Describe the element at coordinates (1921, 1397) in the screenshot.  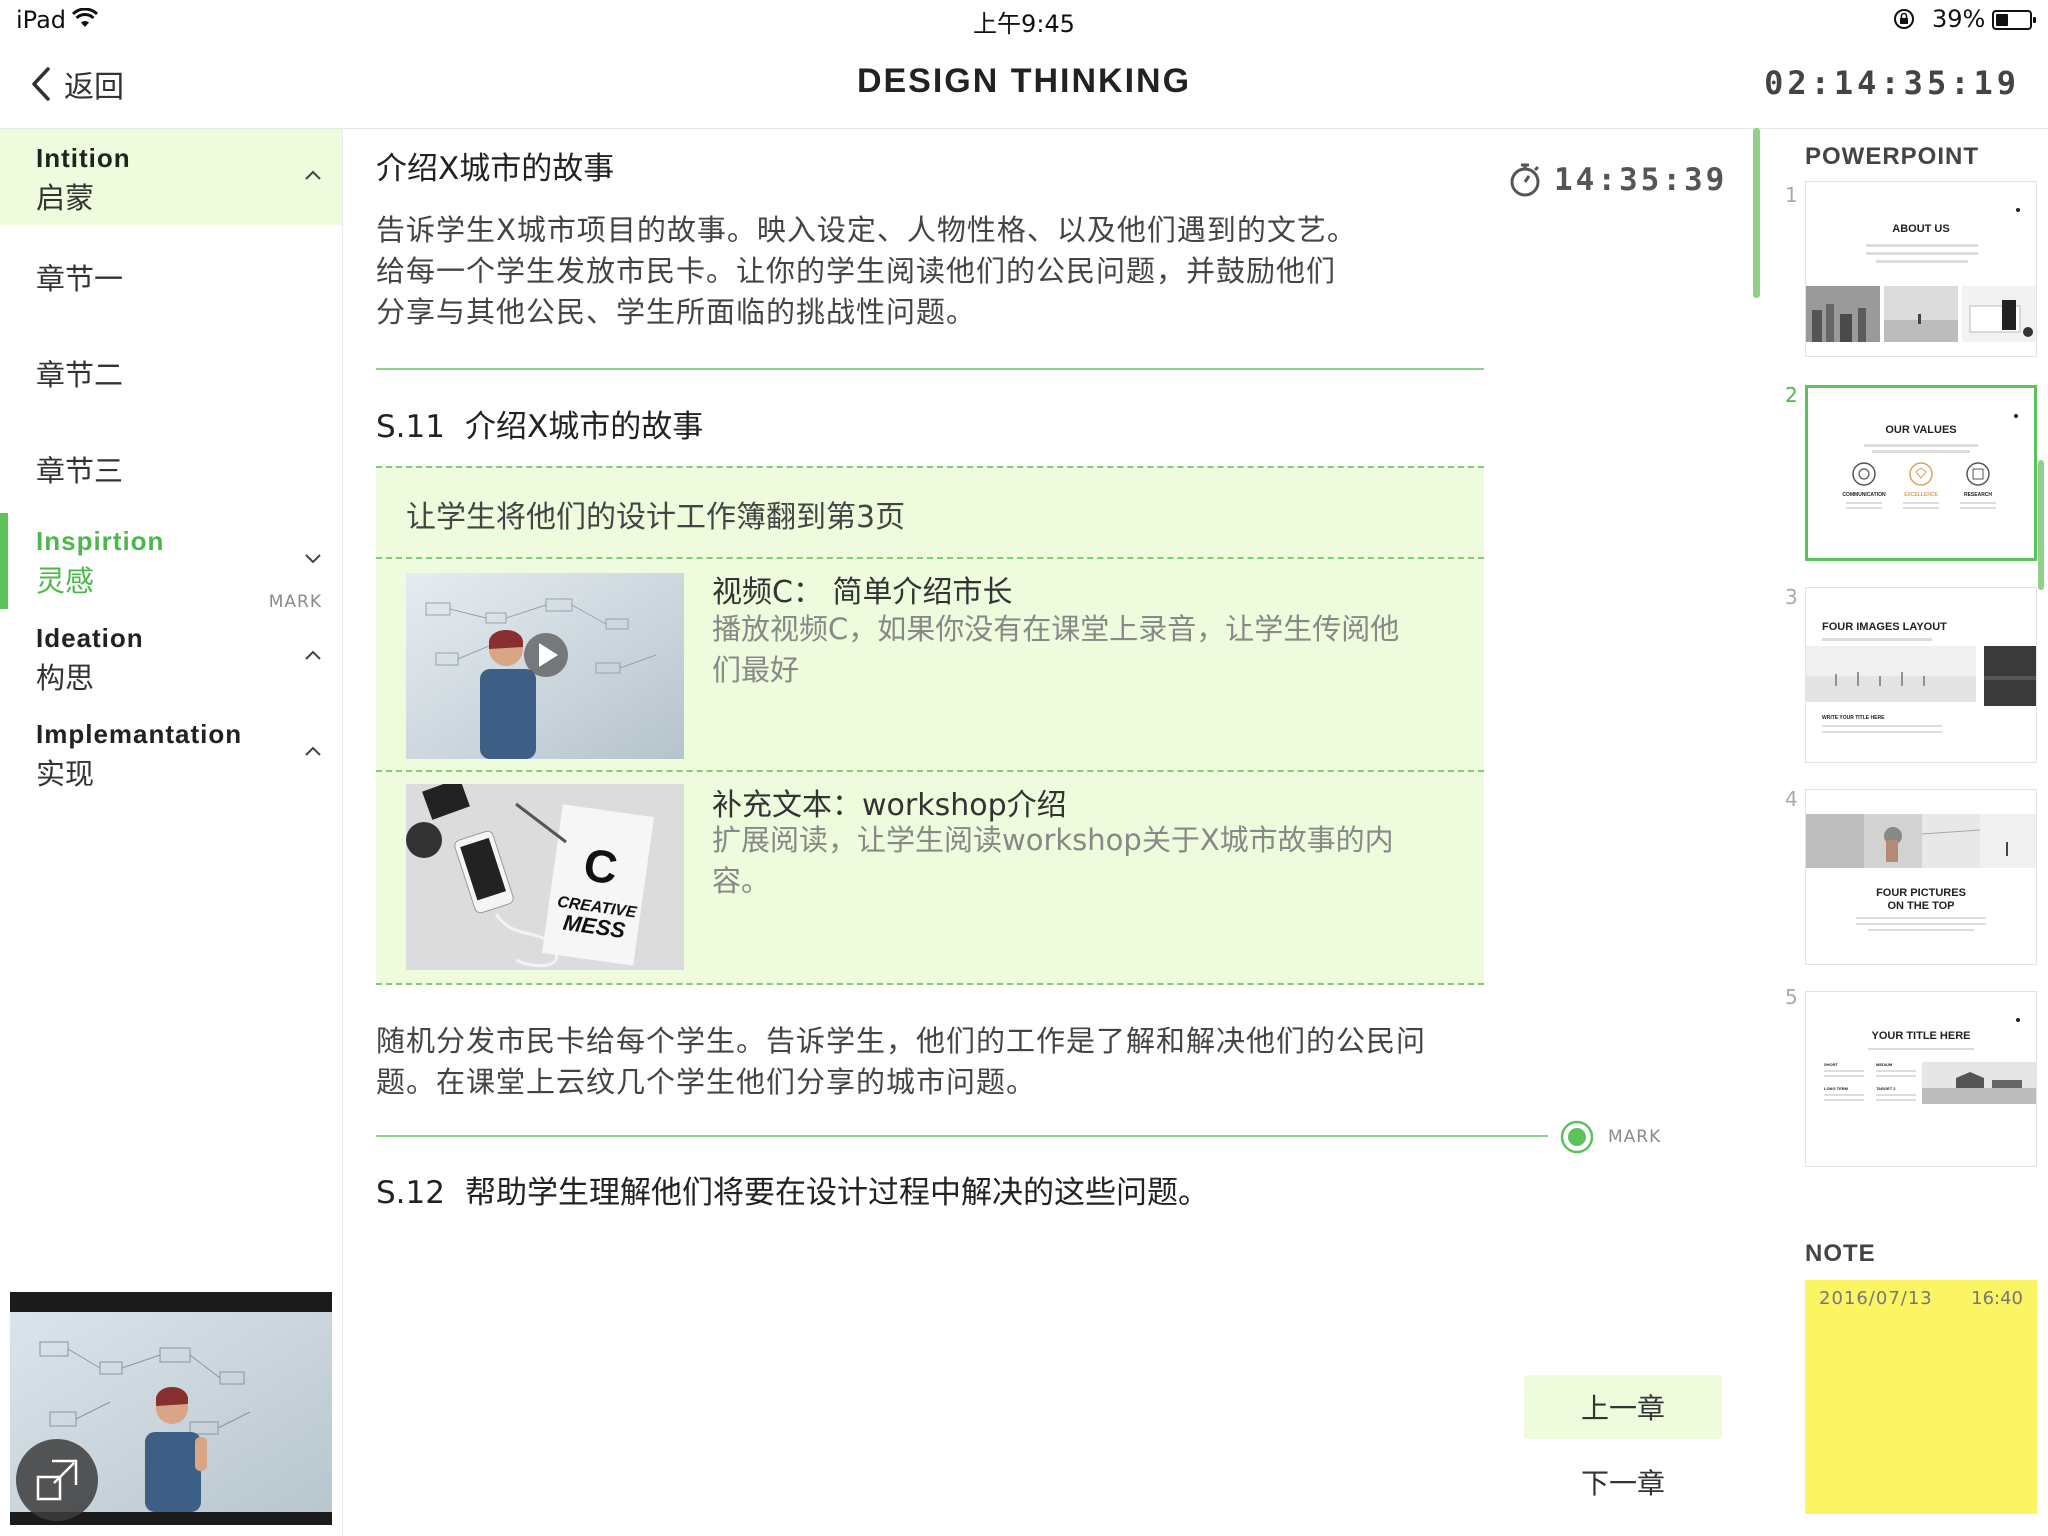
I see `sticky-note: 2016/07/13 16:40` at that location.